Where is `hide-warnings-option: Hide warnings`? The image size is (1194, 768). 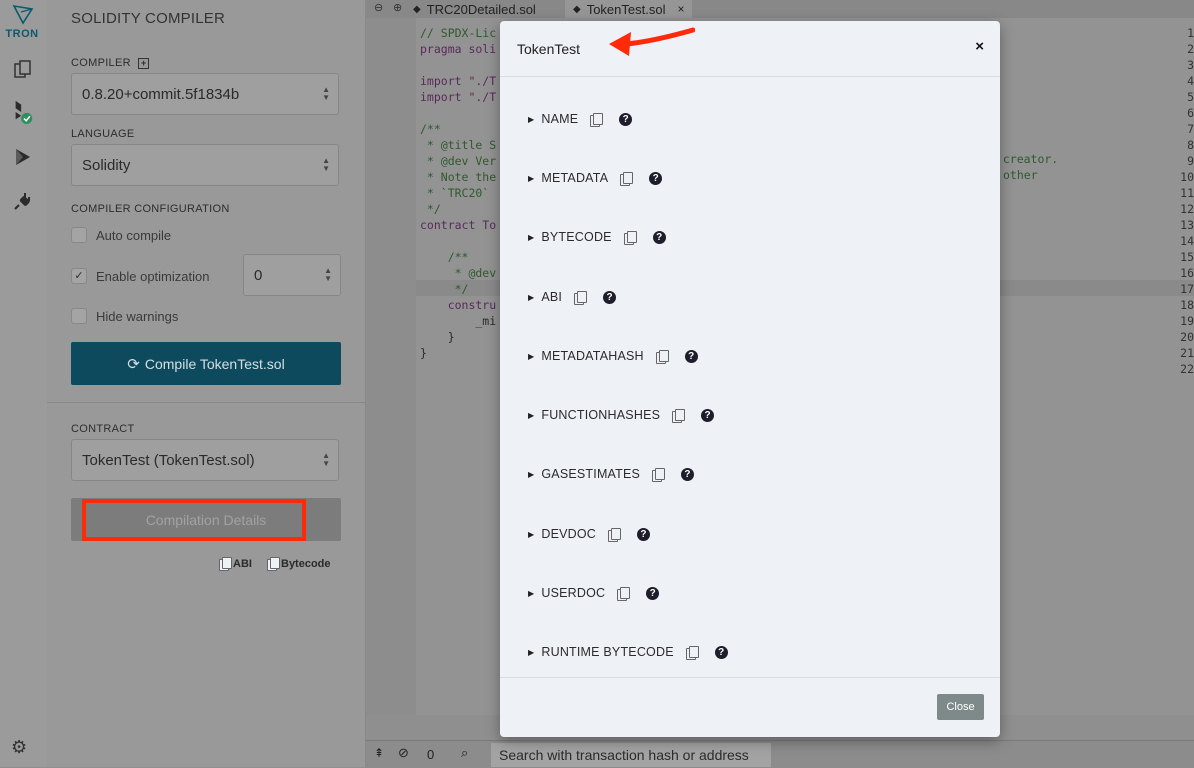 hide-warnings-option: Hide warnings is located at coordinates (124, 316).